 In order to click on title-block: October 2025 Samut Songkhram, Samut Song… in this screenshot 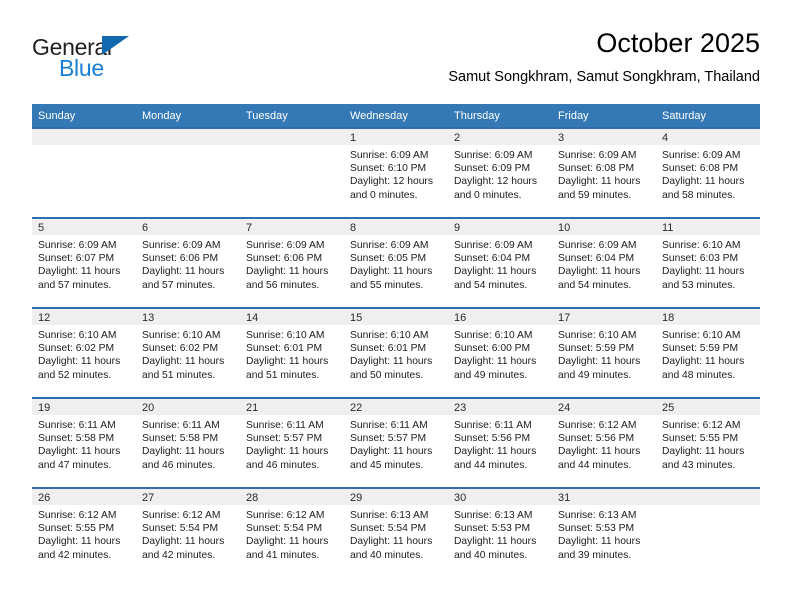, I will do `click(604, 57)`.